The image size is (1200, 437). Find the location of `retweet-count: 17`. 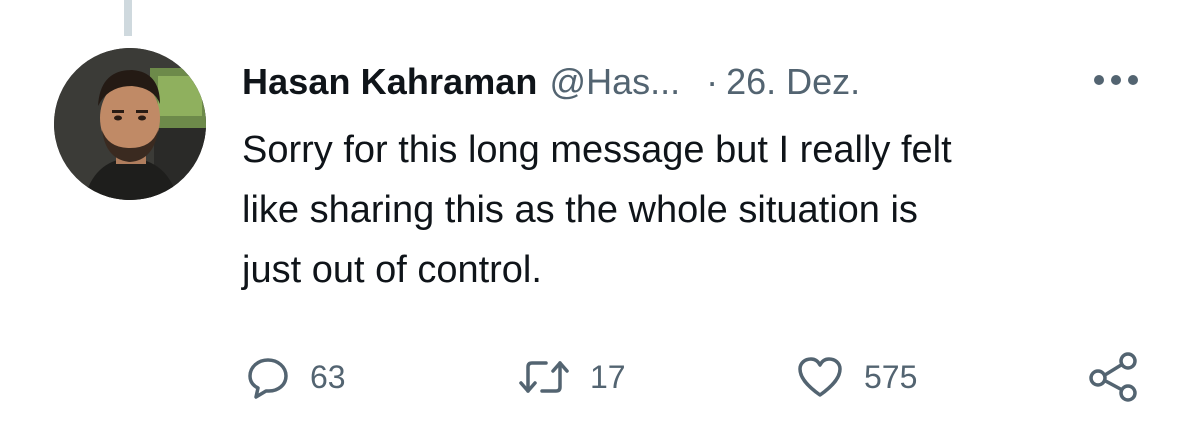

retweet-count: 17 is located at coordinates (608, 376).